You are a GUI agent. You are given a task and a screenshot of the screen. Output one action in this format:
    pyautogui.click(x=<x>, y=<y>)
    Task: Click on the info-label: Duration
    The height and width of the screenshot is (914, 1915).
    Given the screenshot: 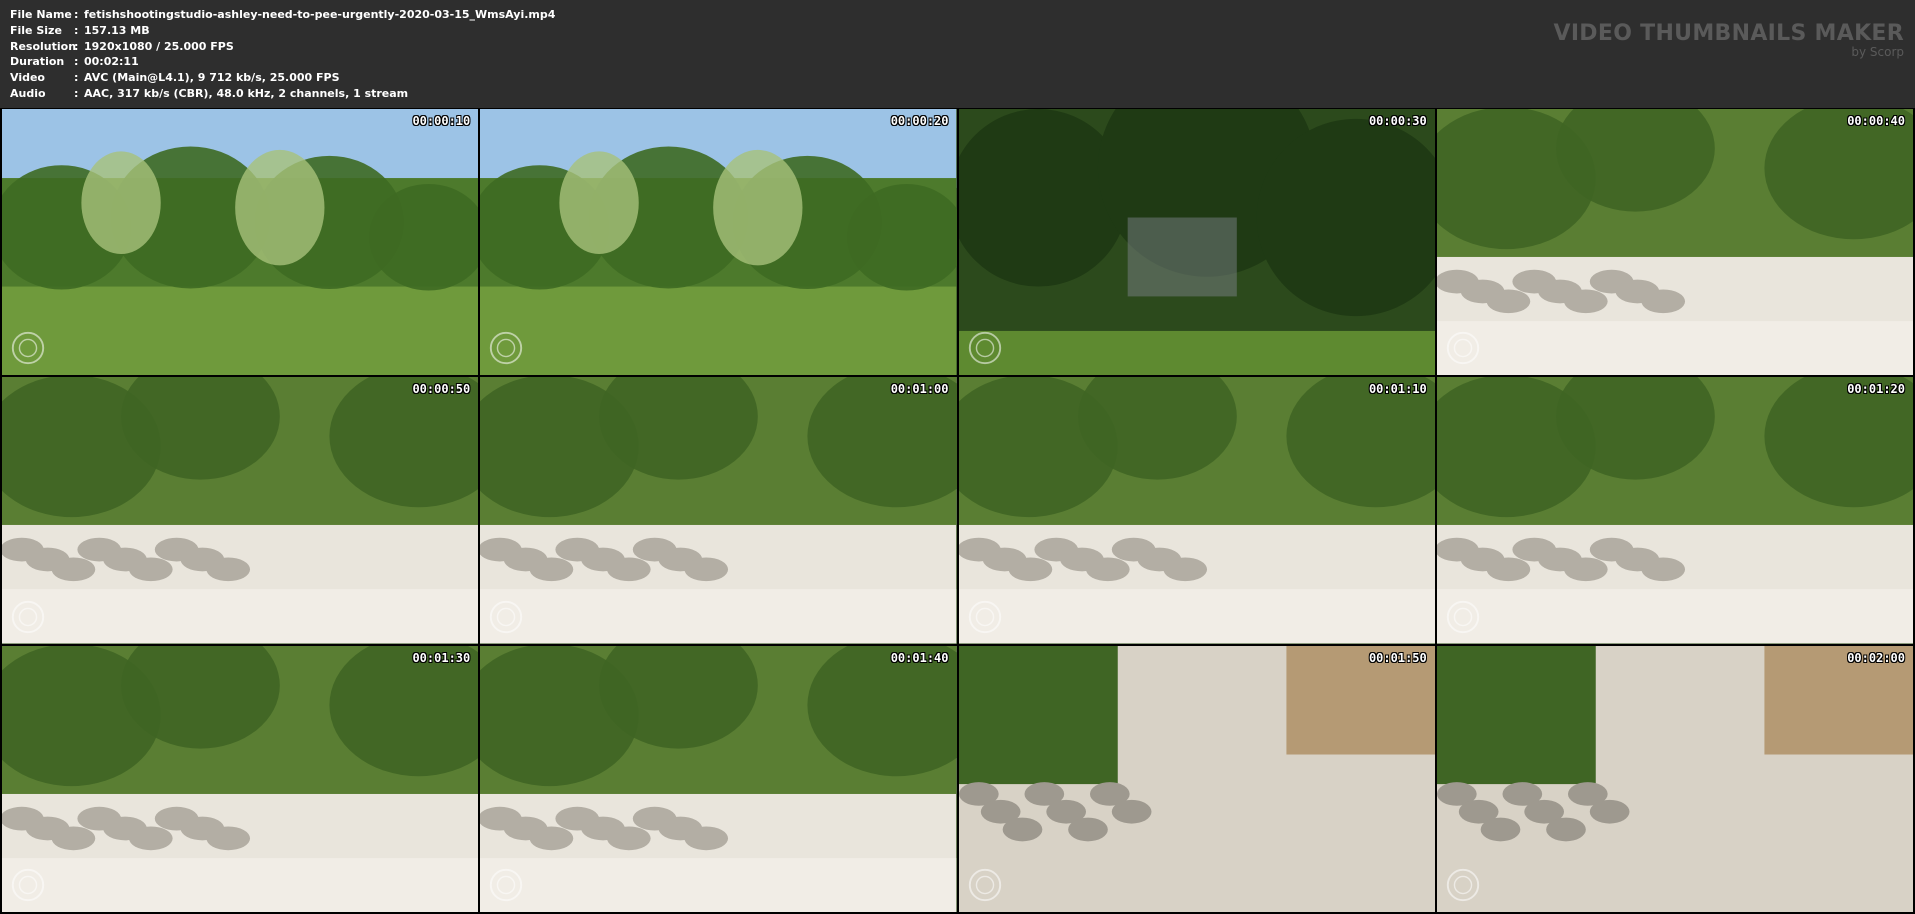 What is the action you would take?
    pyautogui.click(x=37, y=62)
    